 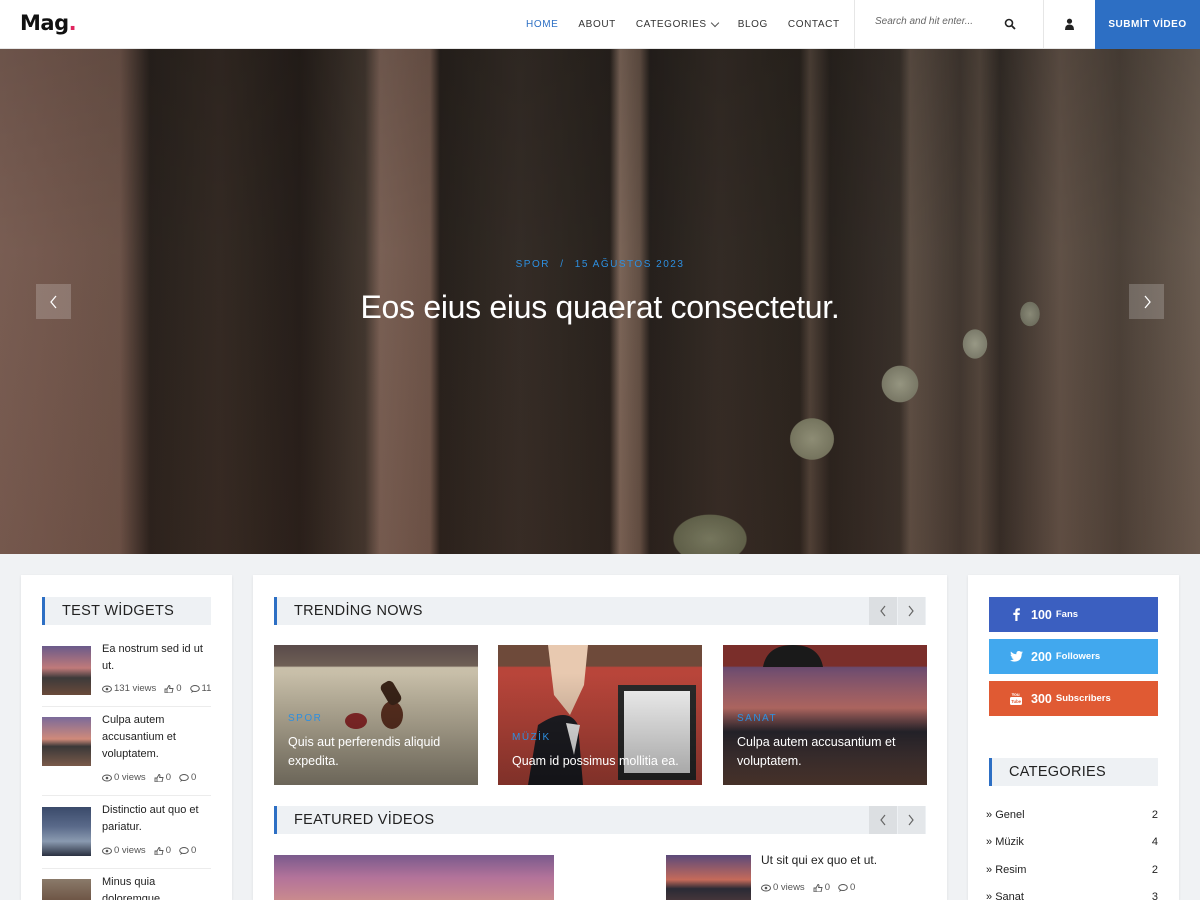 I want to click on category-item-resim: » Resim 2, so click(x=1072, y=870).